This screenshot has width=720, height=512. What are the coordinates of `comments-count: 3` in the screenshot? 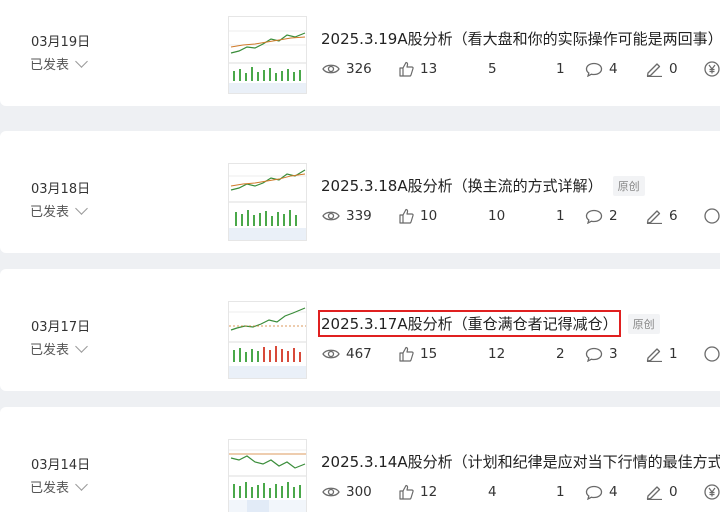 It's located at (613, 354).